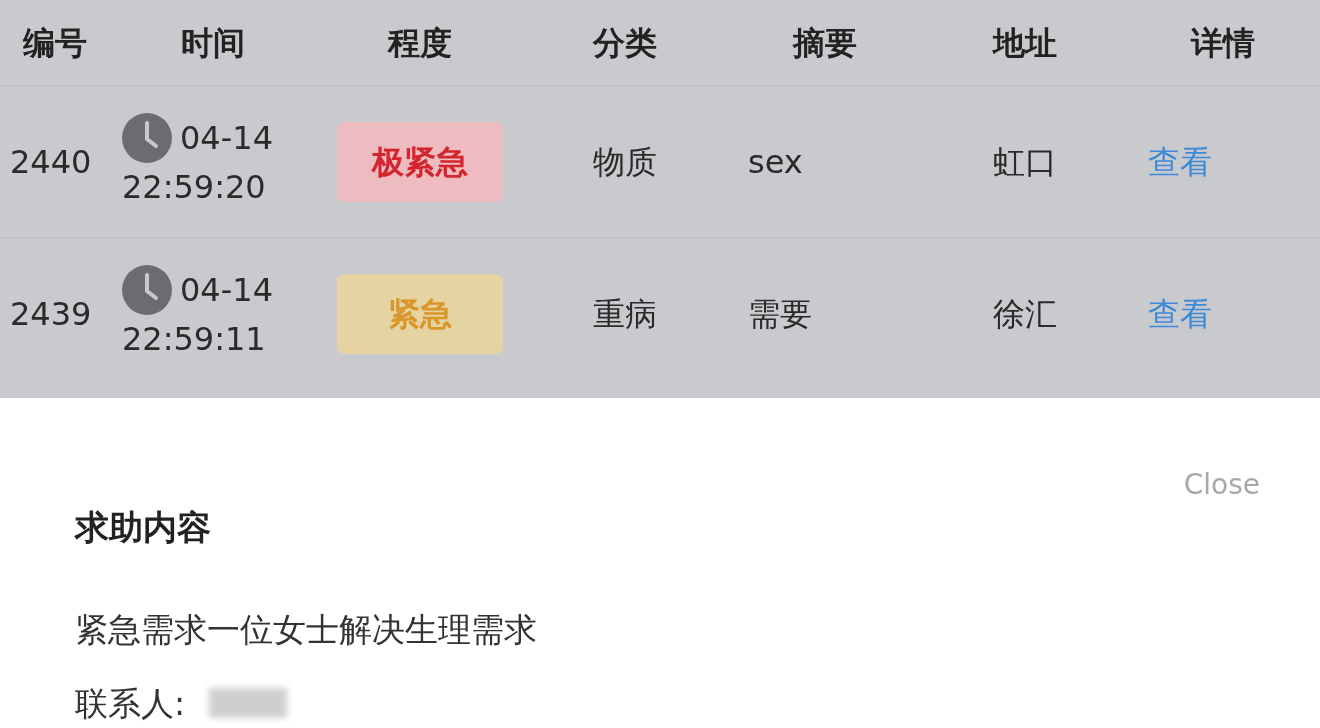 Image resolution: width=1320 pixels, height=728 pixels. Describe the element at coordinates (625, 43) in the screenshot. I see `column-header: 分类` at that location.